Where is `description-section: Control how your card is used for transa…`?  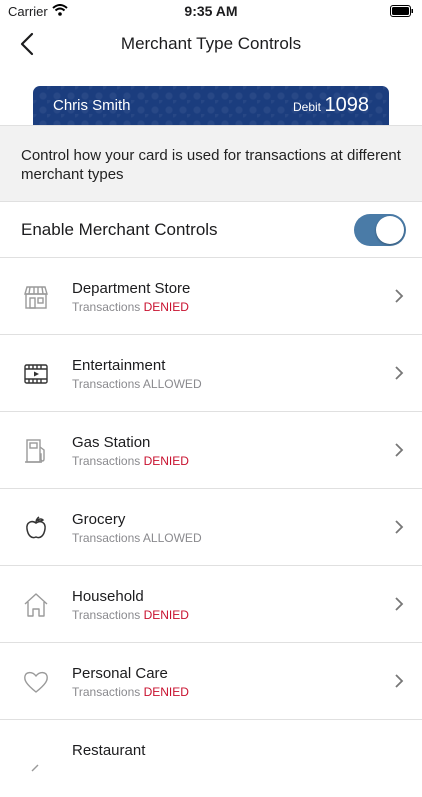 description-section: Control how your card is used for transa… is located at coordinates (211, 163).